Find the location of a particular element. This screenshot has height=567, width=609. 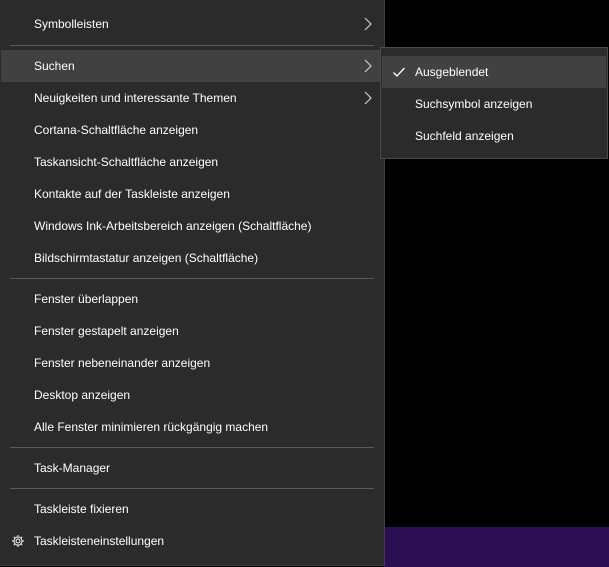

menu-item-fenster-gestapelt: Fenster gestapelt anzeigen is located at coordinates (192, 331).